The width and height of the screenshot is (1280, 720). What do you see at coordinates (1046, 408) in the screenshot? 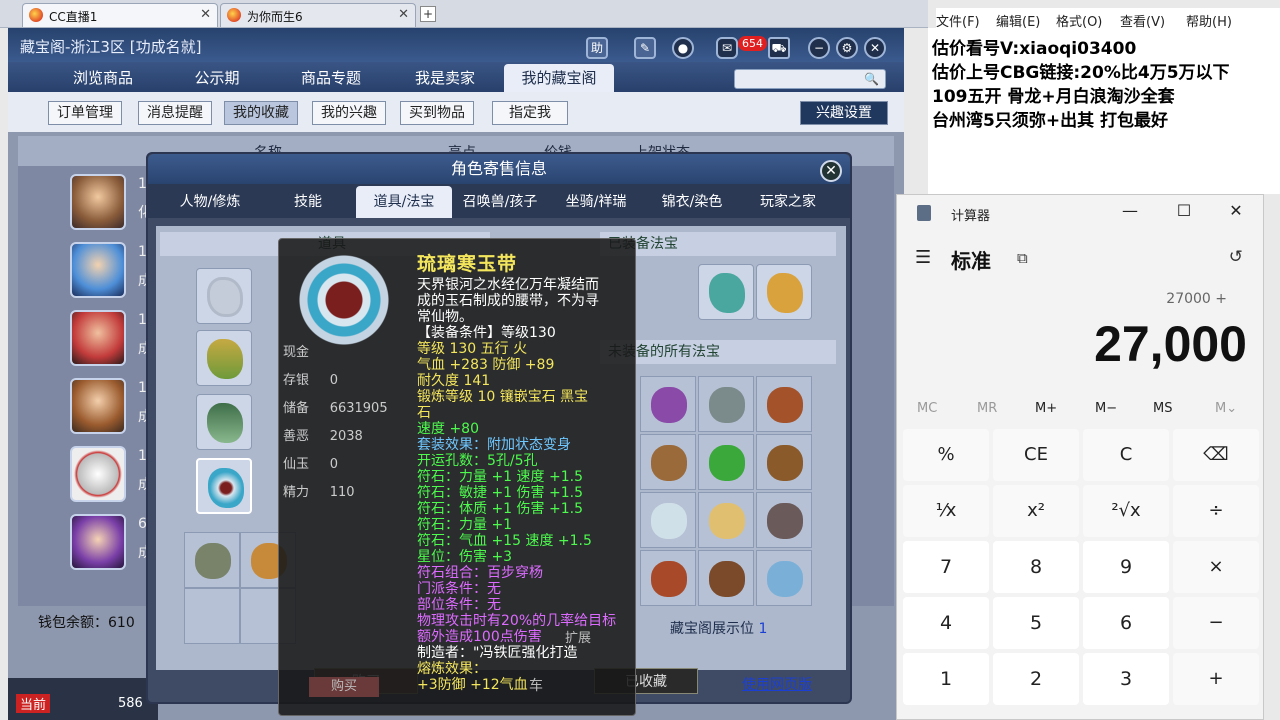
I see `memory-add-button: M+` at bounding box center [1046, 408].